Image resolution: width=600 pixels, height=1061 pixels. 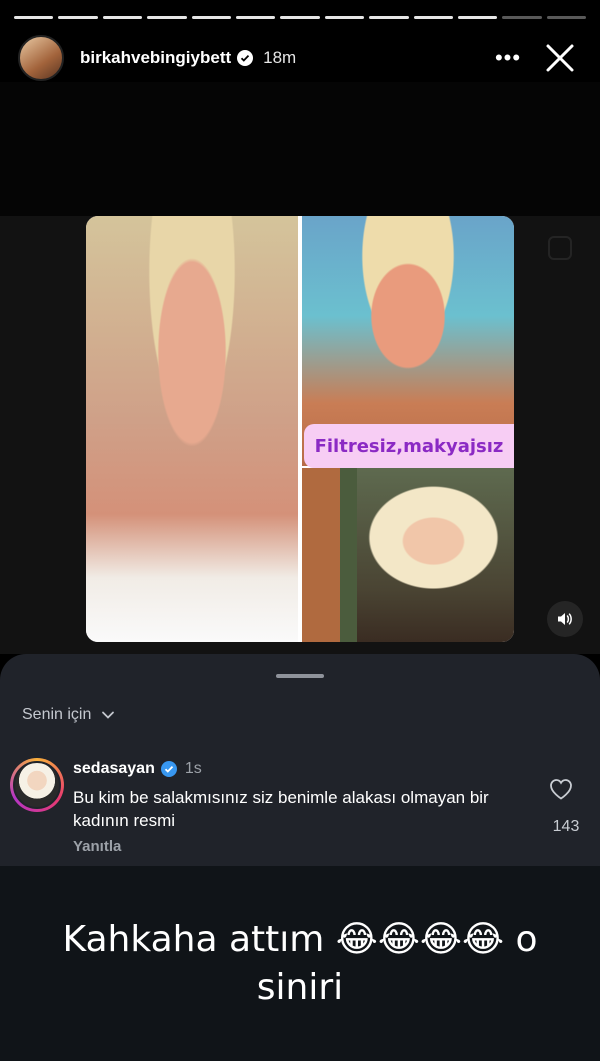 I want to click on reply-button: Yanıtla, so click(x=97, y=846).